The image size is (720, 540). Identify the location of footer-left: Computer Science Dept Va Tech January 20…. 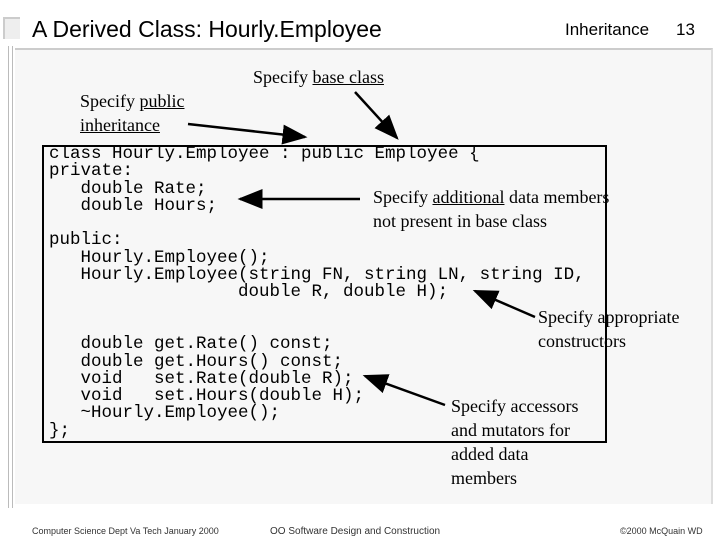
(125, 531).